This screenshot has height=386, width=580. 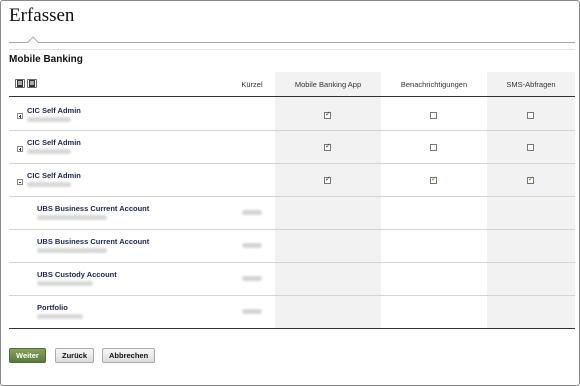 I want to click on next-button: Weiter, so click(x=27, y=355).